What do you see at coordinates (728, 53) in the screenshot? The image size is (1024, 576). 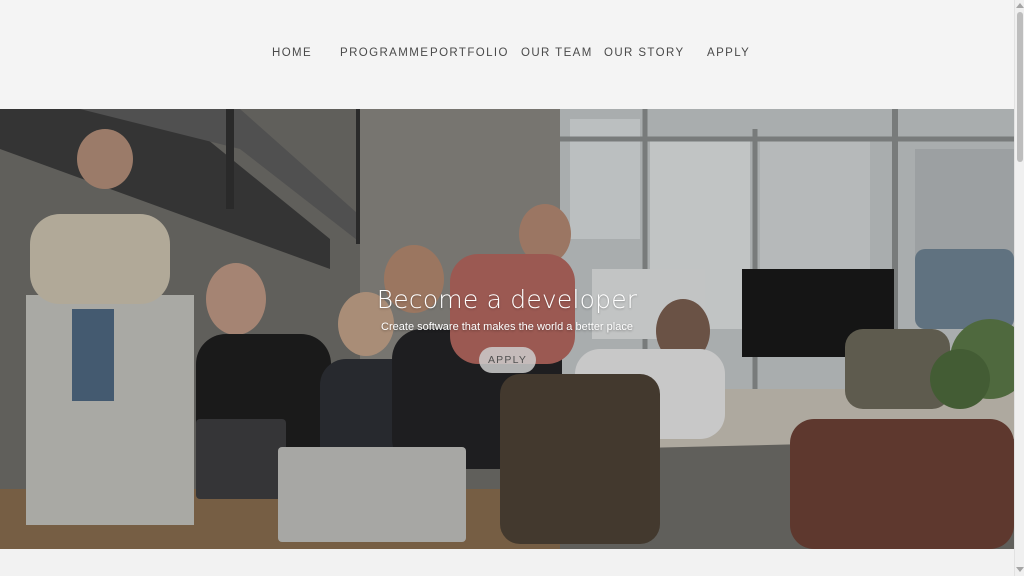 I see `nav-link-apply: APPLY` at bounding box center [728, 53].